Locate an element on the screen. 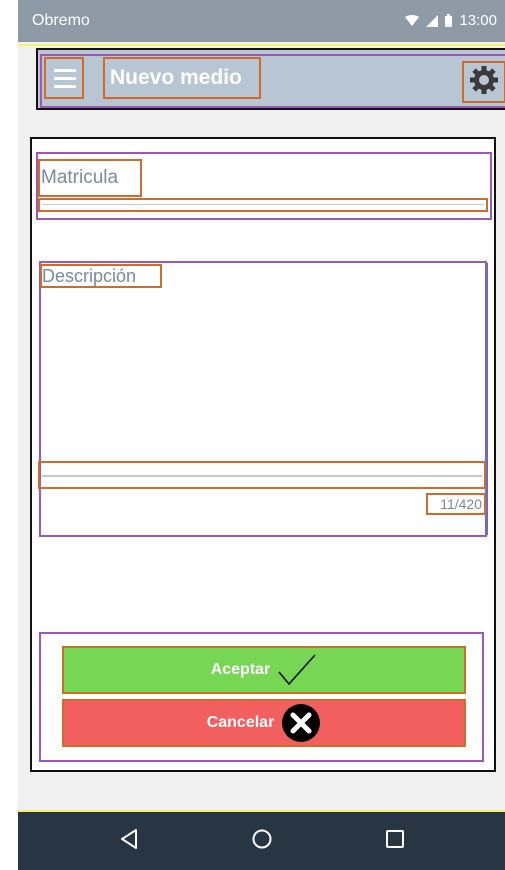 The height and width of the screenshot is (870, 505). check-icon is located at coordinates (297, 670).